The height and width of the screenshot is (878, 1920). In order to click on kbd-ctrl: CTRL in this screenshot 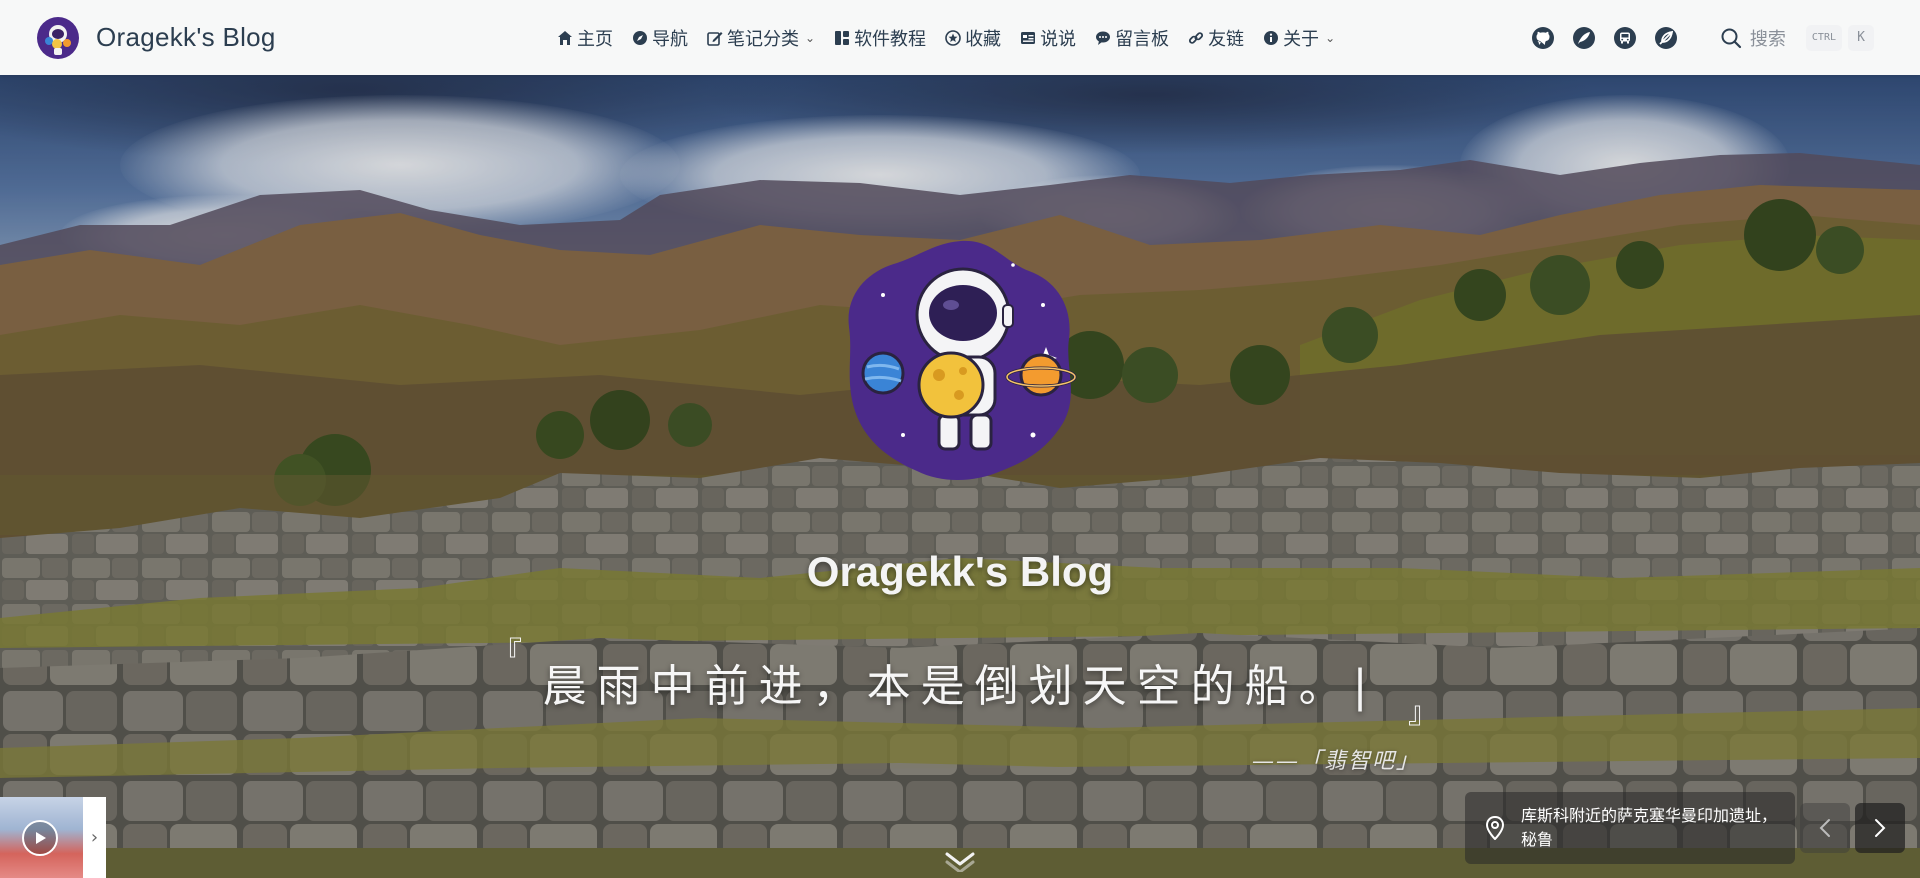, I will do `click(1823, 37)`.